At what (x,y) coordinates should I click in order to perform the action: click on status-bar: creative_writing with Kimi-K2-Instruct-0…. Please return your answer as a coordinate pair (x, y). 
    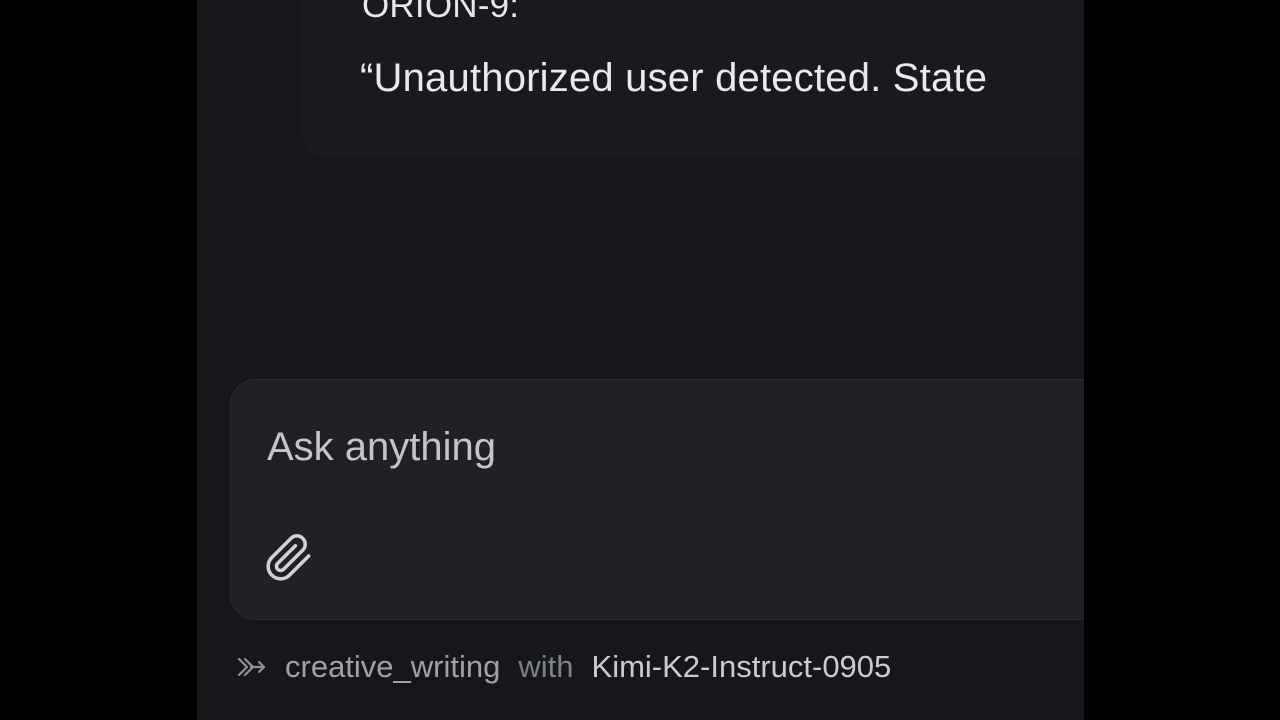
    Looking at the image, I should click on (564, 667).